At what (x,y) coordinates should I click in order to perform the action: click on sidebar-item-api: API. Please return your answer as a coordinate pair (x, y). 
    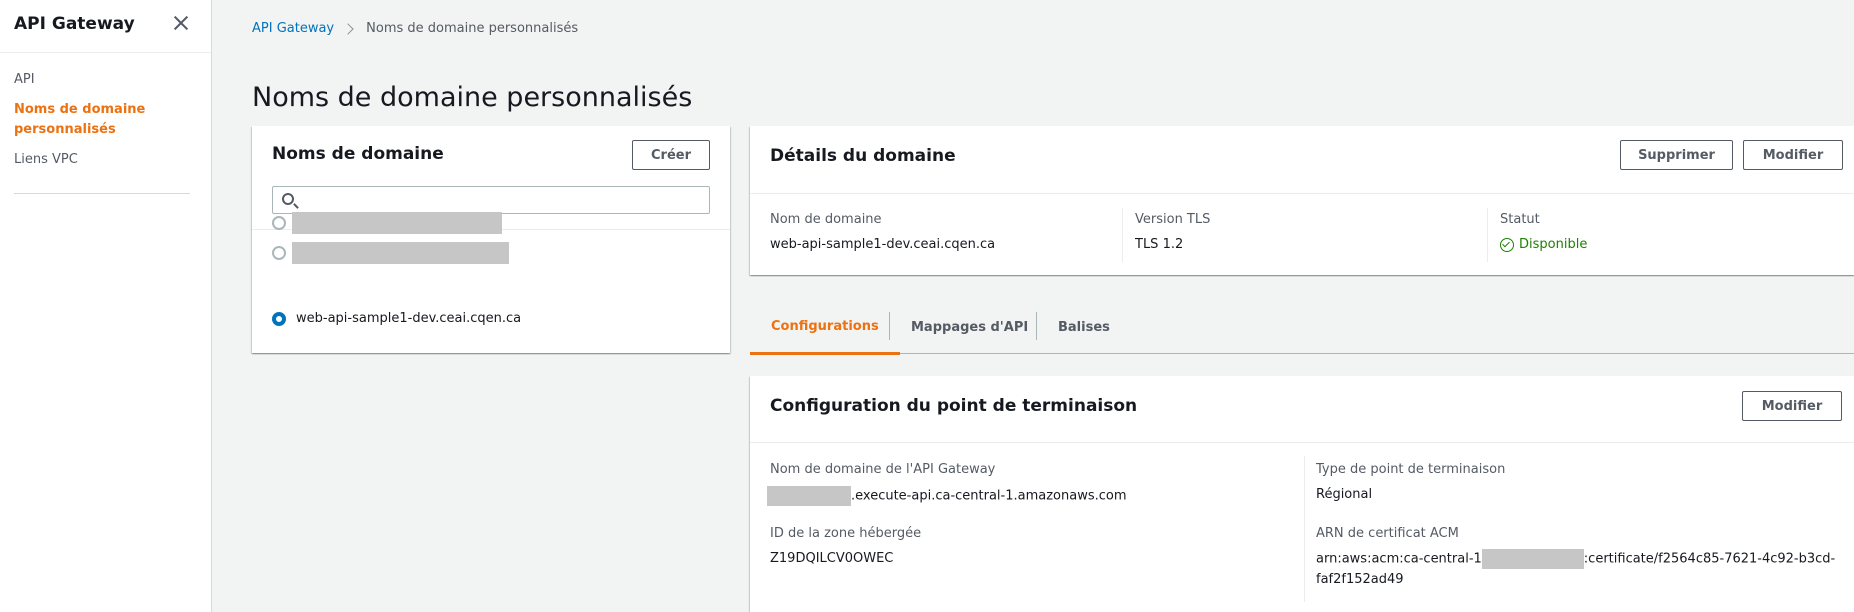
    Looking at the image, I should click on (104, 80).